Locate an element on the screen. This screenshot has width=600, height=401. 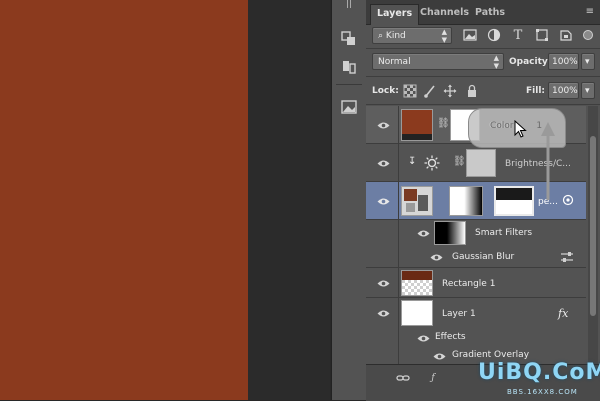
brightness-sun-icon is located at coordinates (432, 163).